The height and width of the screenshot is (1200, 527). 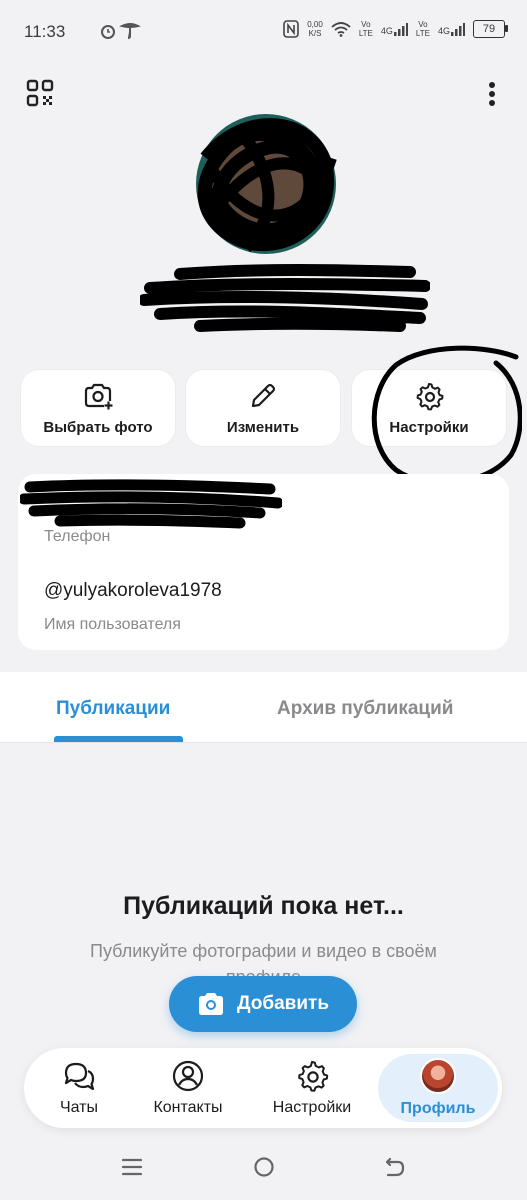 What do you see at coordinates (113, 709) in the screenshot?
I see `tab-publications: Публикации` at bounding box center [113, 709].